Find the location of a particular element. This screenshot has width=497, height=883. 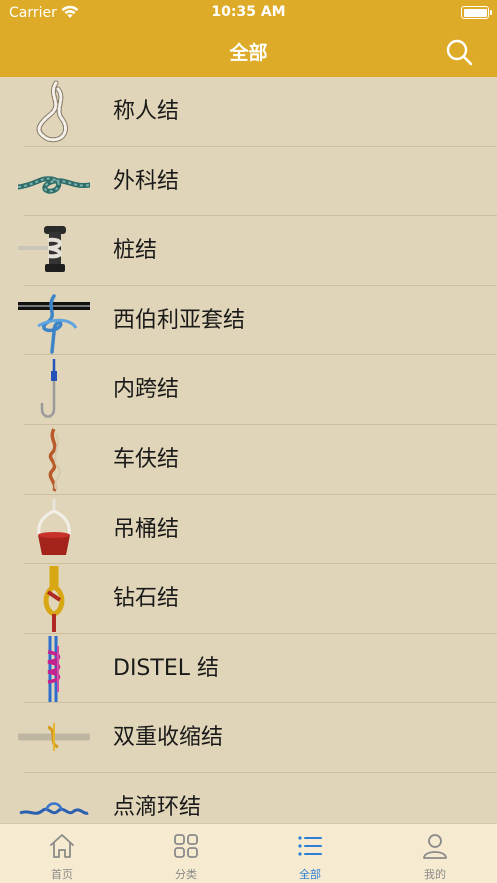

list-item-label: 内跨结 is located at coordinates (146, 390).